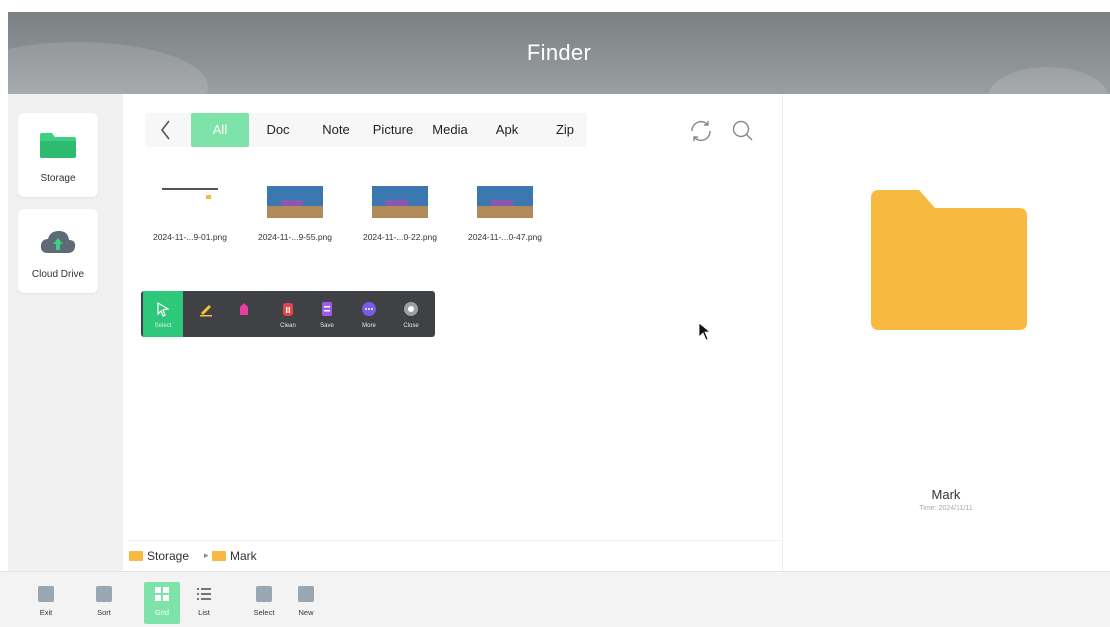  What do you see at coordinates (58, 244) in the screenshot?
I see `cloud-upload-icon` at bounding box center [58, 244].